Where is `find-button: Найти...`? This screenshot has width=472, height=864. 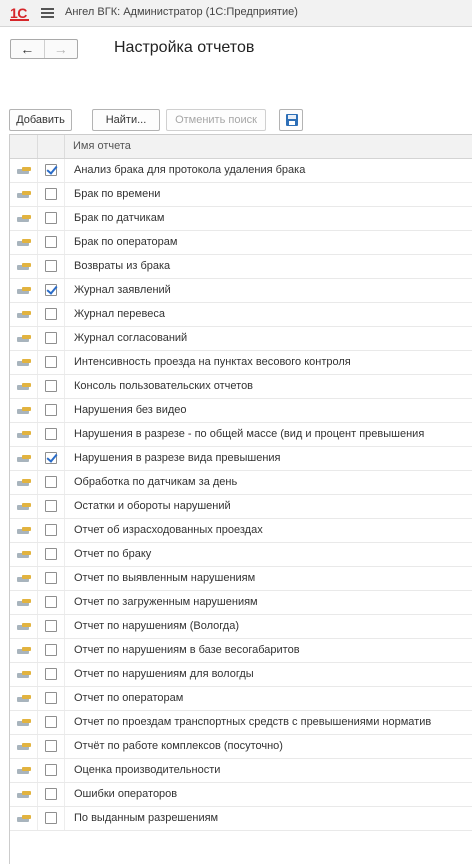
find-button: Найти... is located at coordinates (126, 120).